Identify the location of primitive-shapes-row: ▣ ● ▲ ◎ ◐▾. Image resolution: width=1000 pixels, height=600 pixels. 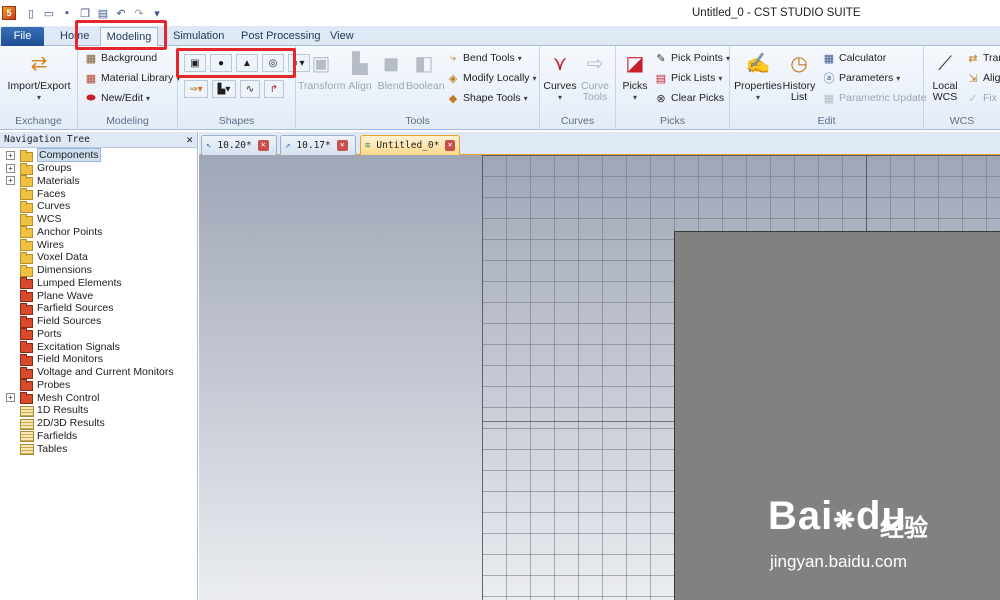
(247, 63).